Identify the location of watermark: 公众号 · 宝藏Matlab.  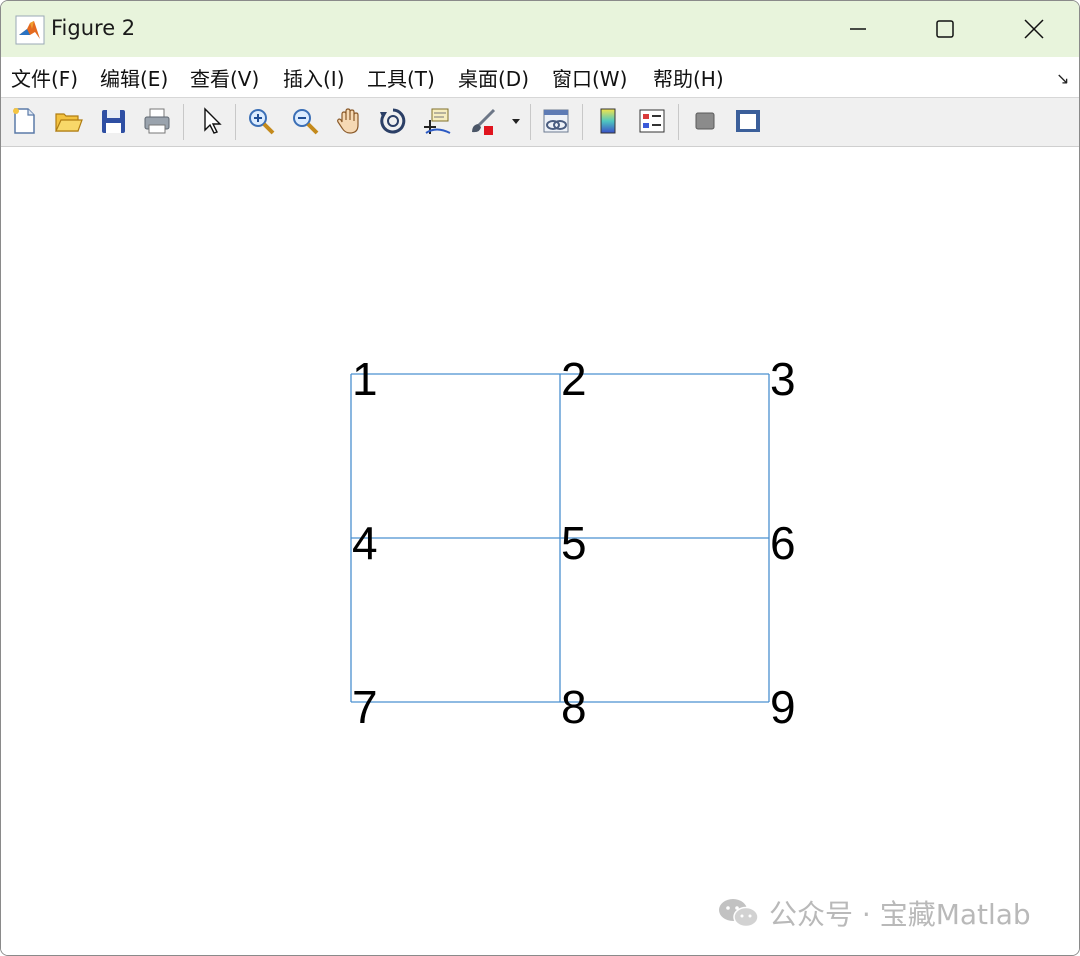
(874, 913).